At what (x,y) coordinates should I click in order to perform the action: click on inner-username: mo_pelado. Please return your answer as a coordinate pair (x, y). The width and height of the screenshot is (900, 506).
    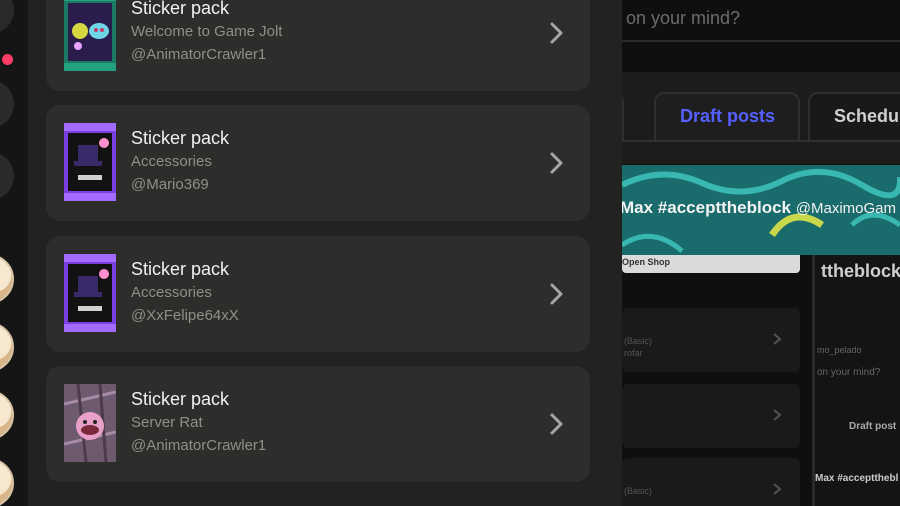
    Looking at the image, I should click on (839, 350).